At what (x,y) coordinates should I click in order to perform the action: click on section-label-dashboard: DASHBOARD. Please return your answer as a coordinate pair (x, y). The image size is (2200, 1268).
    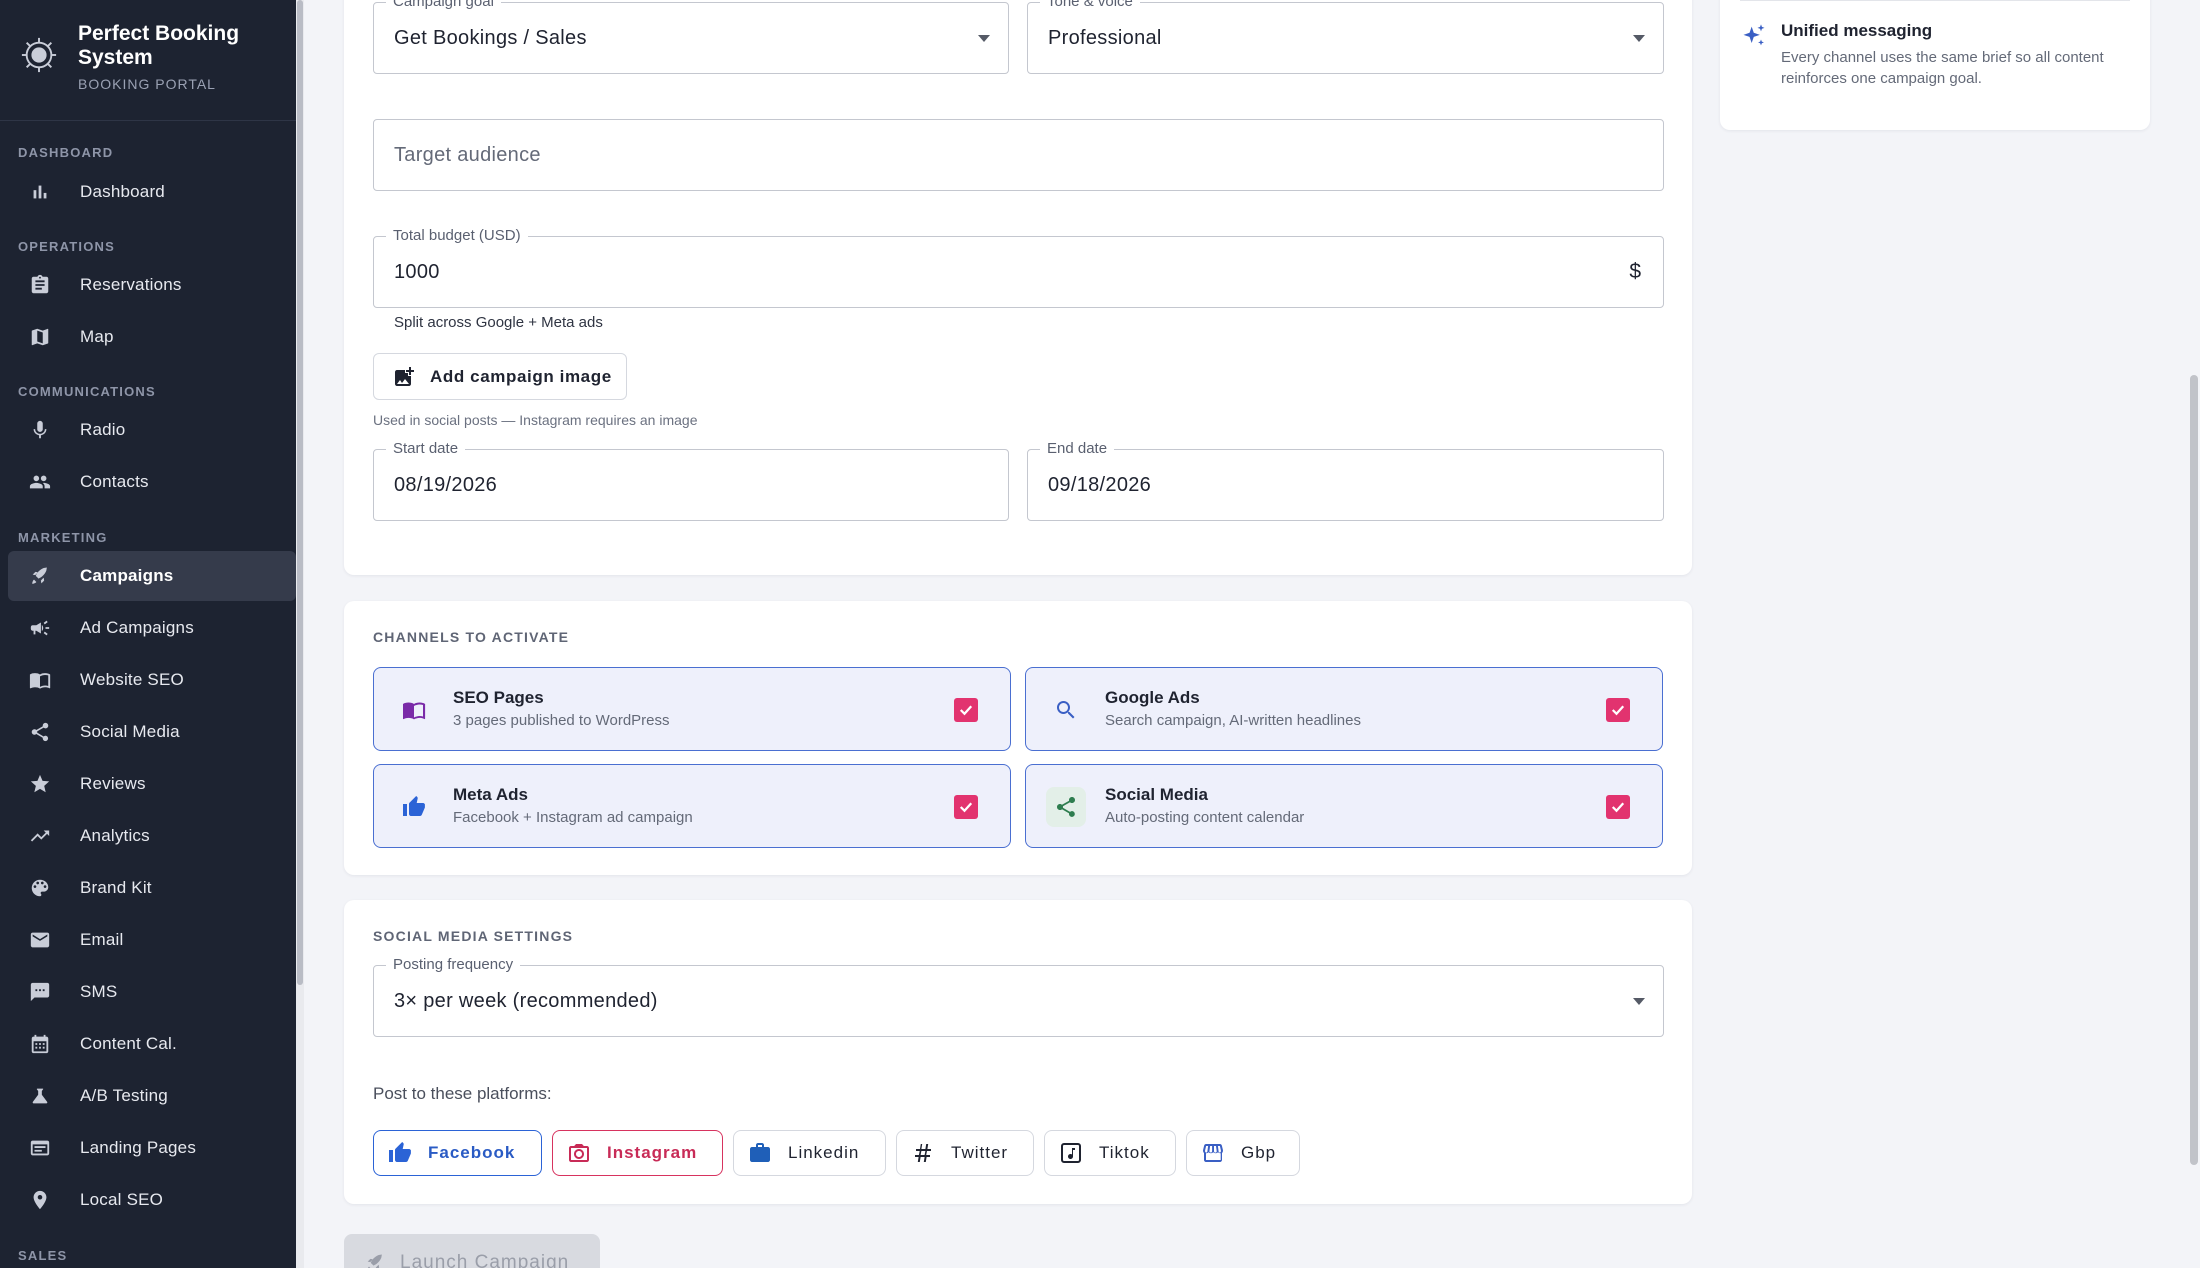
    Looking at the image, I should click on (66, 152).